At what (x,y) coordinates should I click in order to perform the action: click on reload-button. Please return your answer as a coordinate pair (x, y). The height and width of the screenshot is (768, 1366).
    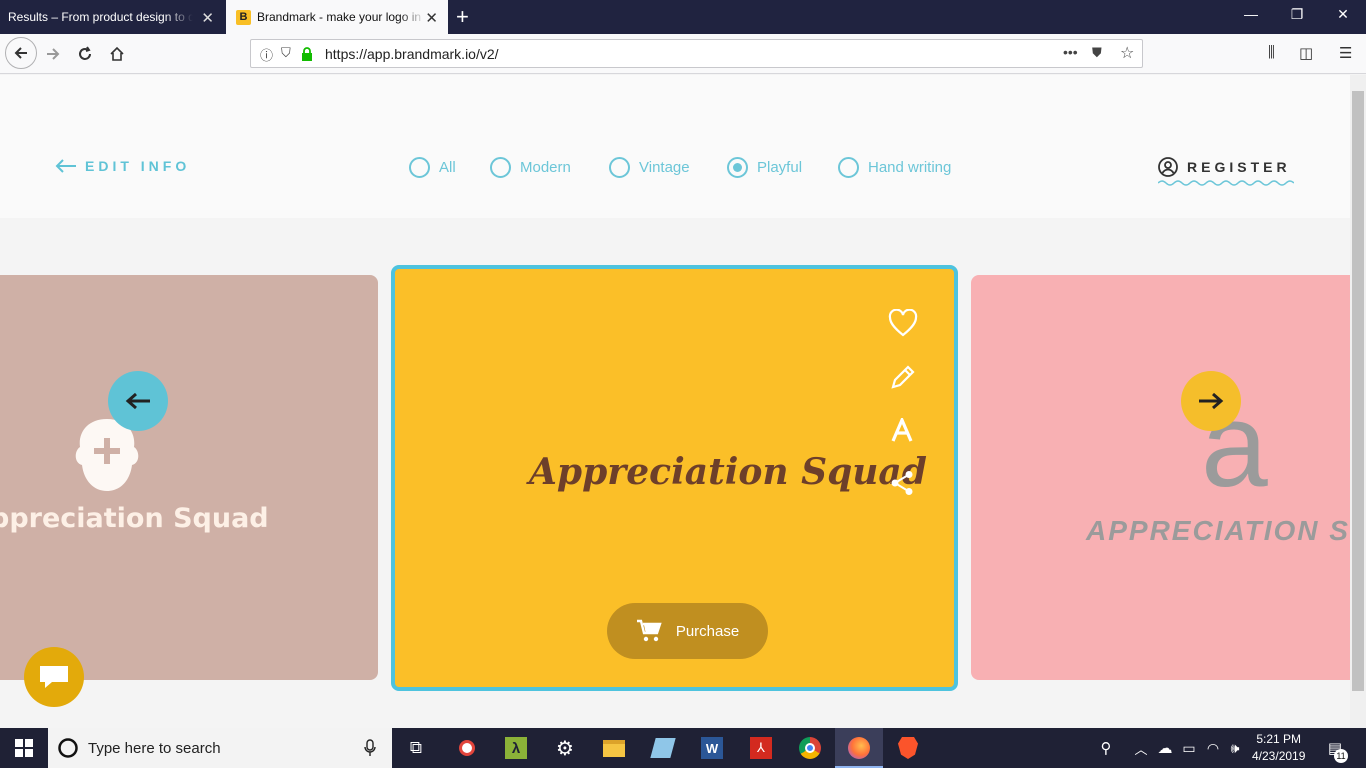
    Looking at the image, I should click on (85, 54).